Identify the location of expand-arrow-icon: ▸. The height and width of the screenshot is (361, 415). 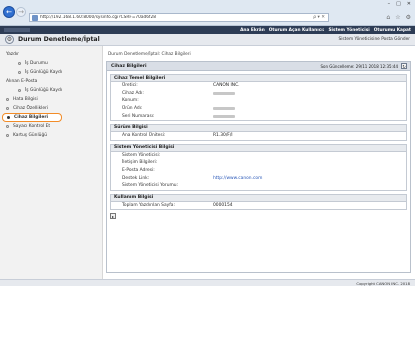
(113, 216).